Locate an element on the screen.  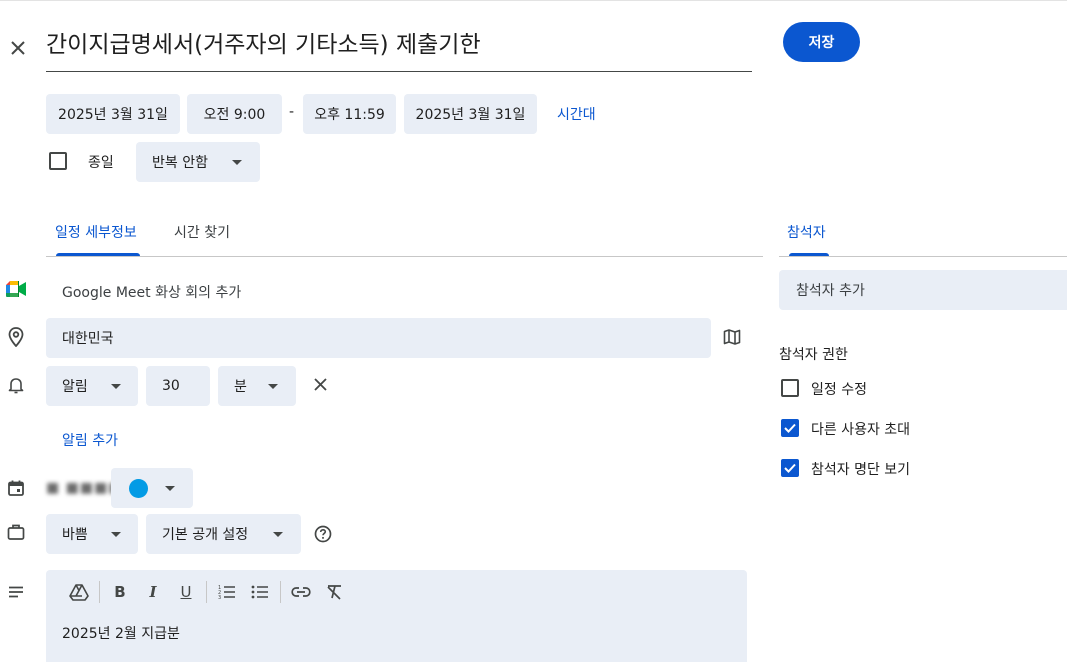
permission-invite-others-label: 다른 사용자 초대 is located at coordinates (861, 430).